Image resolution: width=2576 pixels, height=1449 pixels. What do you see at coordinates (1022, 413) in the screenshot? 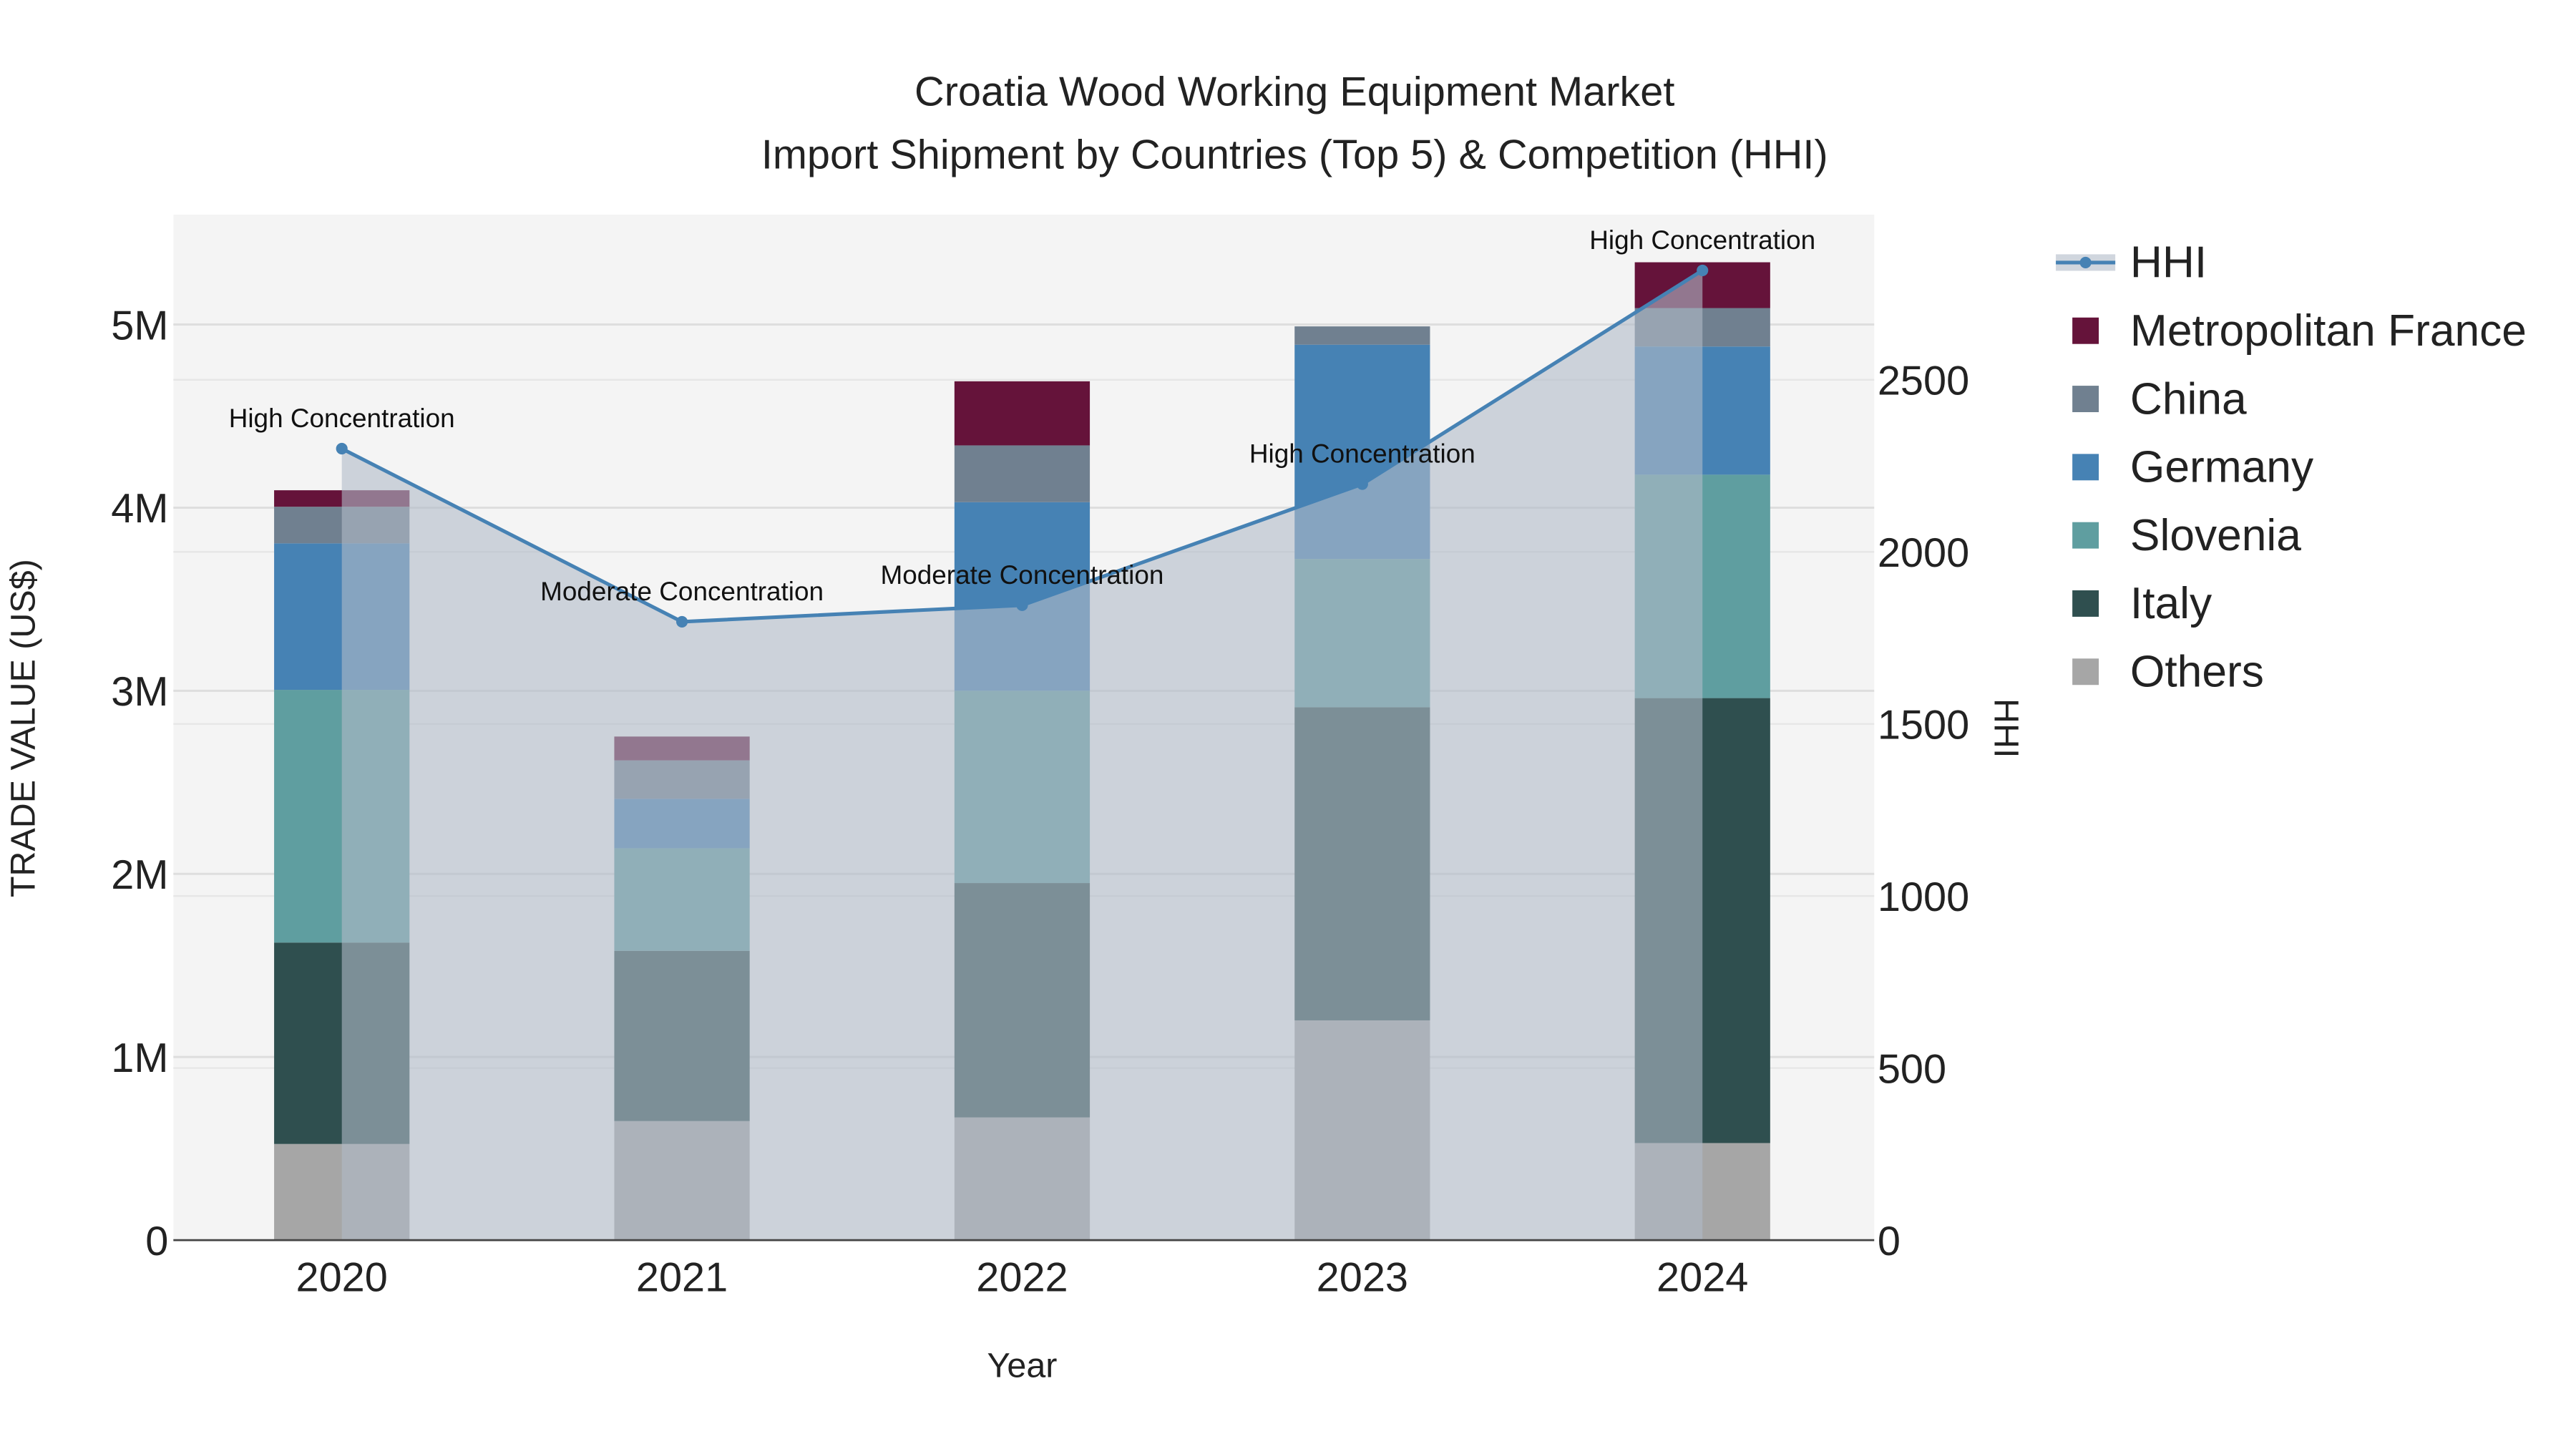
I see `bar-metropolitan-france-2022` at bounding box center [1022, 413].